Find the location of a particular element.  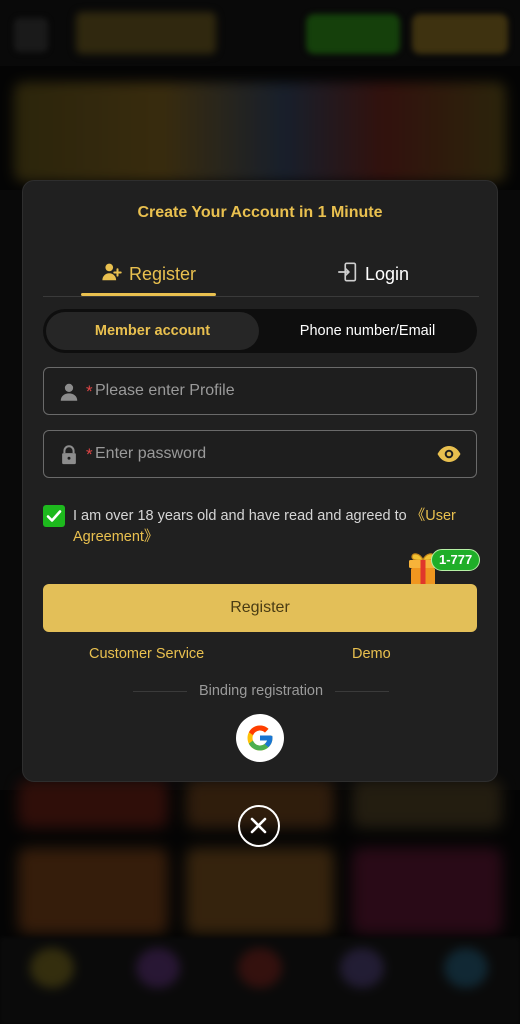

close-icon is located at coordinates (258, 825).